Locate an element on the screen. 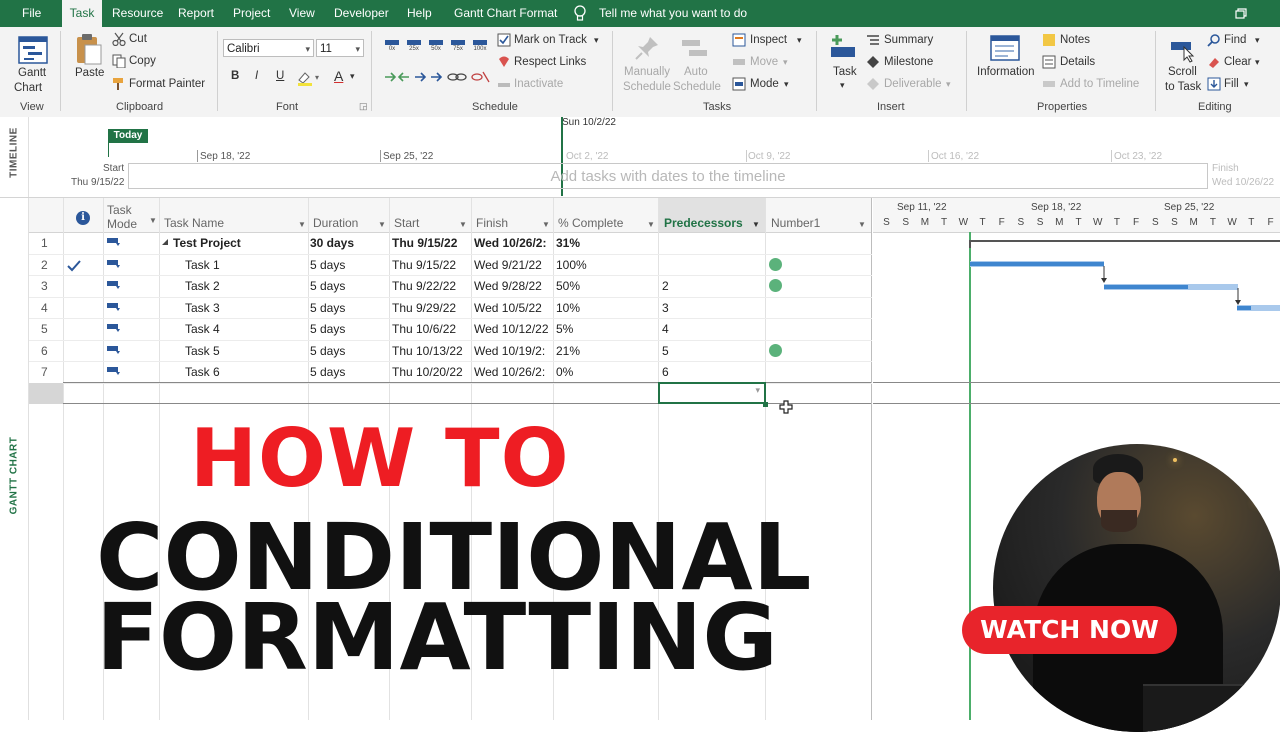 Image resolution: width=1280 pixels, height=732 pixels. table-row: 3 Task 2 5 days Thu 9/22/22 Wed 9/28/22 50% 2 is located at coordinates (450, 287).